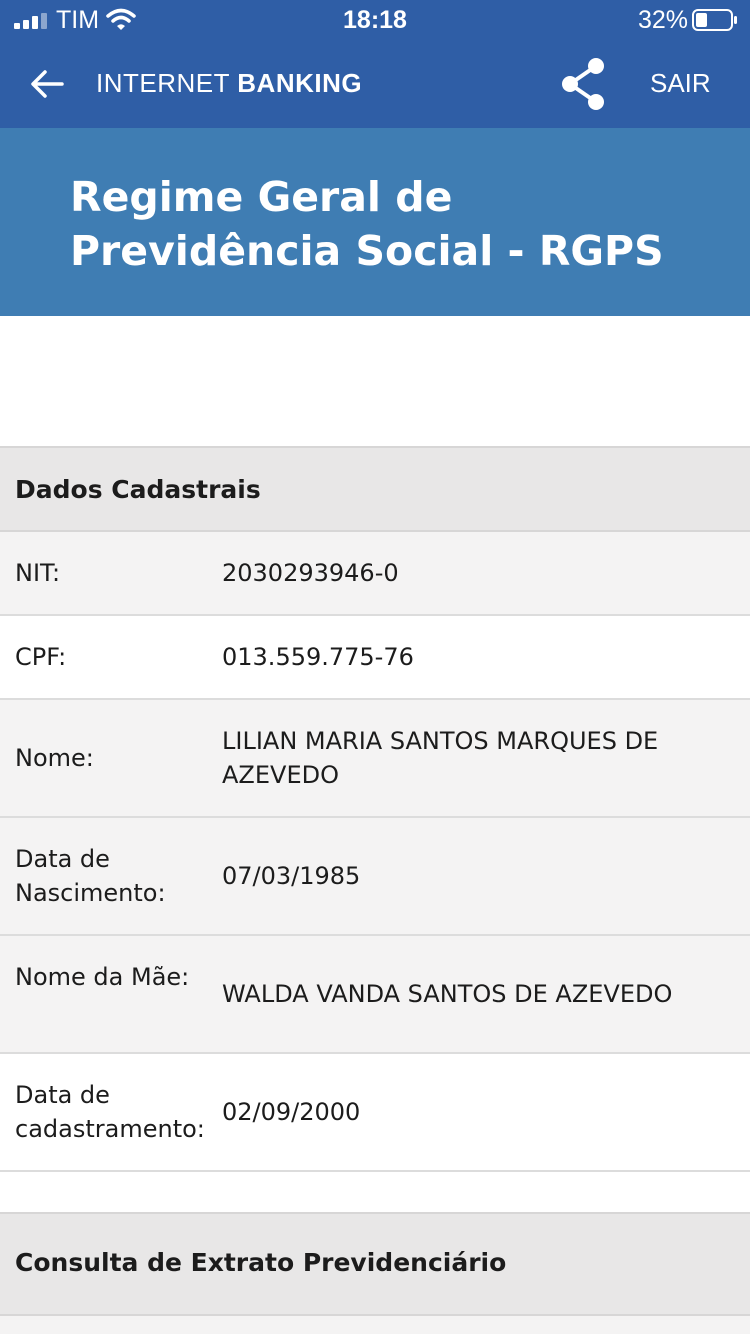 The height and width of the screenshot is (1334, 750). Describe the element at coordinates (318, 657) in the screenshot. I see `row-value: 013.559.775-76` at that location.